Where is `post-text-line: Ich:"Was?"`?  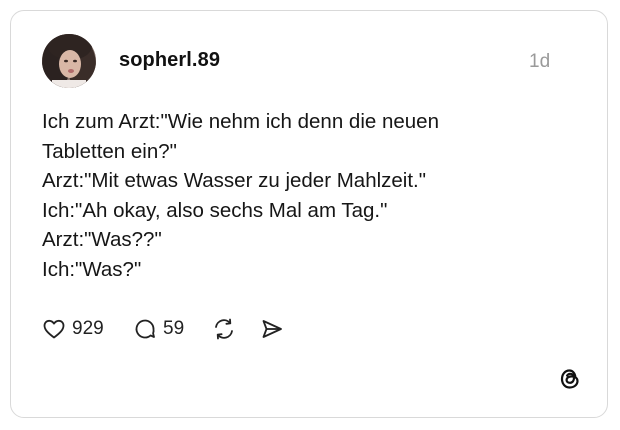
post-text-line: Ich:"Was?" is located at coordinates (92, 269).